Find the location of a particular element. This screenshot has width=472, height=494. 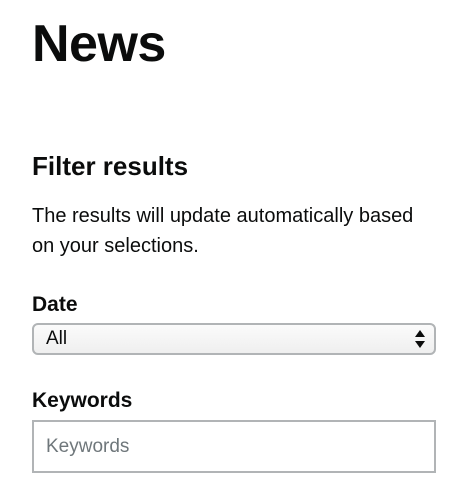

date-label: Date is located at coordinates (55, 304).